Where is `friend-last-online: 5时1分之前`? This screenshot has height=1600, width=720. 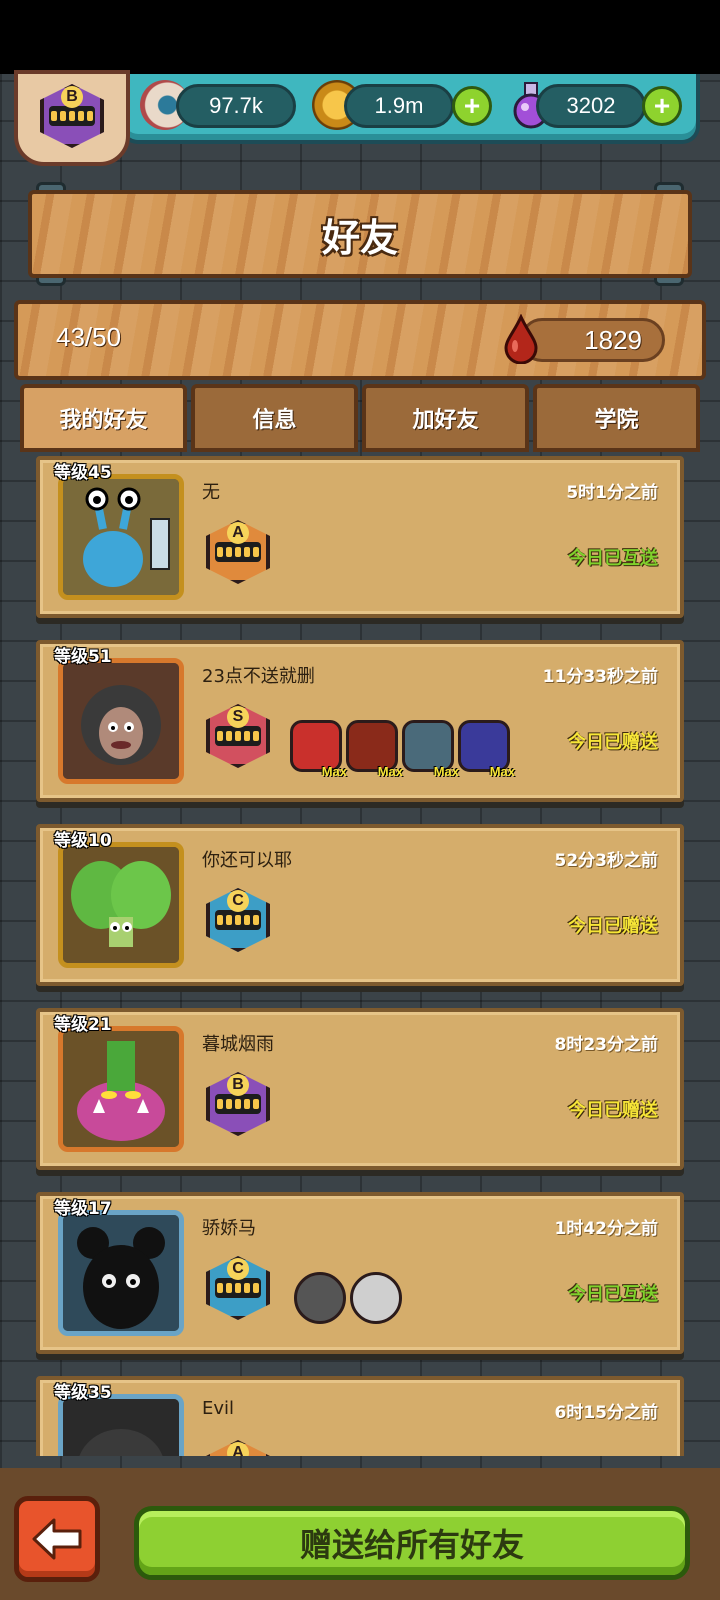
friend-last-online: 5时1分之前 is located at coordinates (612, 493).